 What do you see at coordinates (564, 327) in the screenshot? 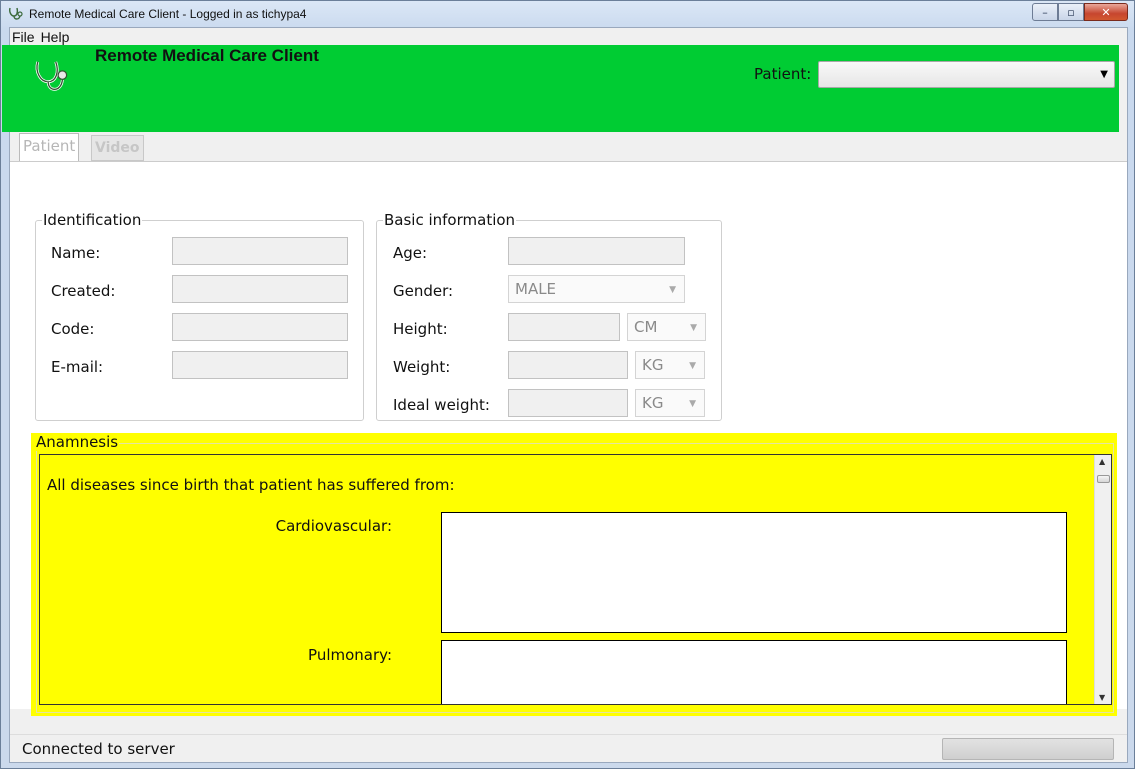
I see `height-field` at bounding box center [564, 327].